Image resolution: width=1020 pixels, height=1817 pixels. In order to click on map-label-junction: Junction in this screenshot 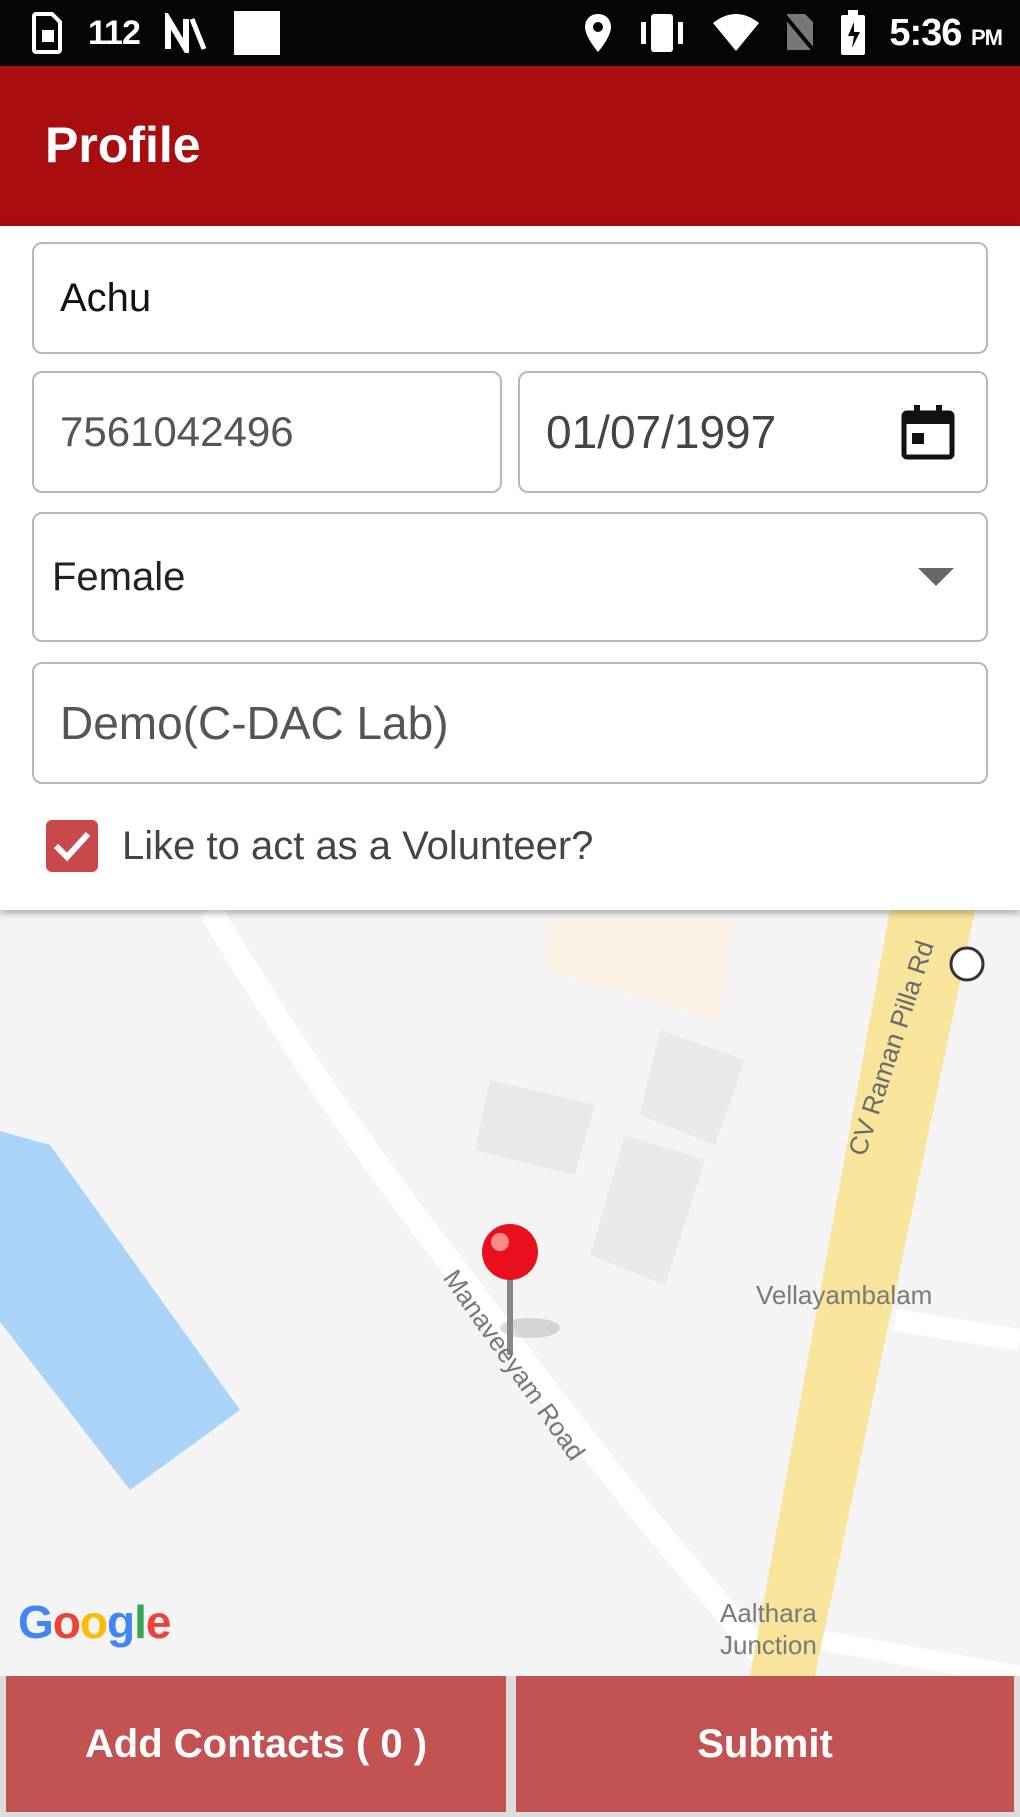, I will do `click(768, 1645)`.